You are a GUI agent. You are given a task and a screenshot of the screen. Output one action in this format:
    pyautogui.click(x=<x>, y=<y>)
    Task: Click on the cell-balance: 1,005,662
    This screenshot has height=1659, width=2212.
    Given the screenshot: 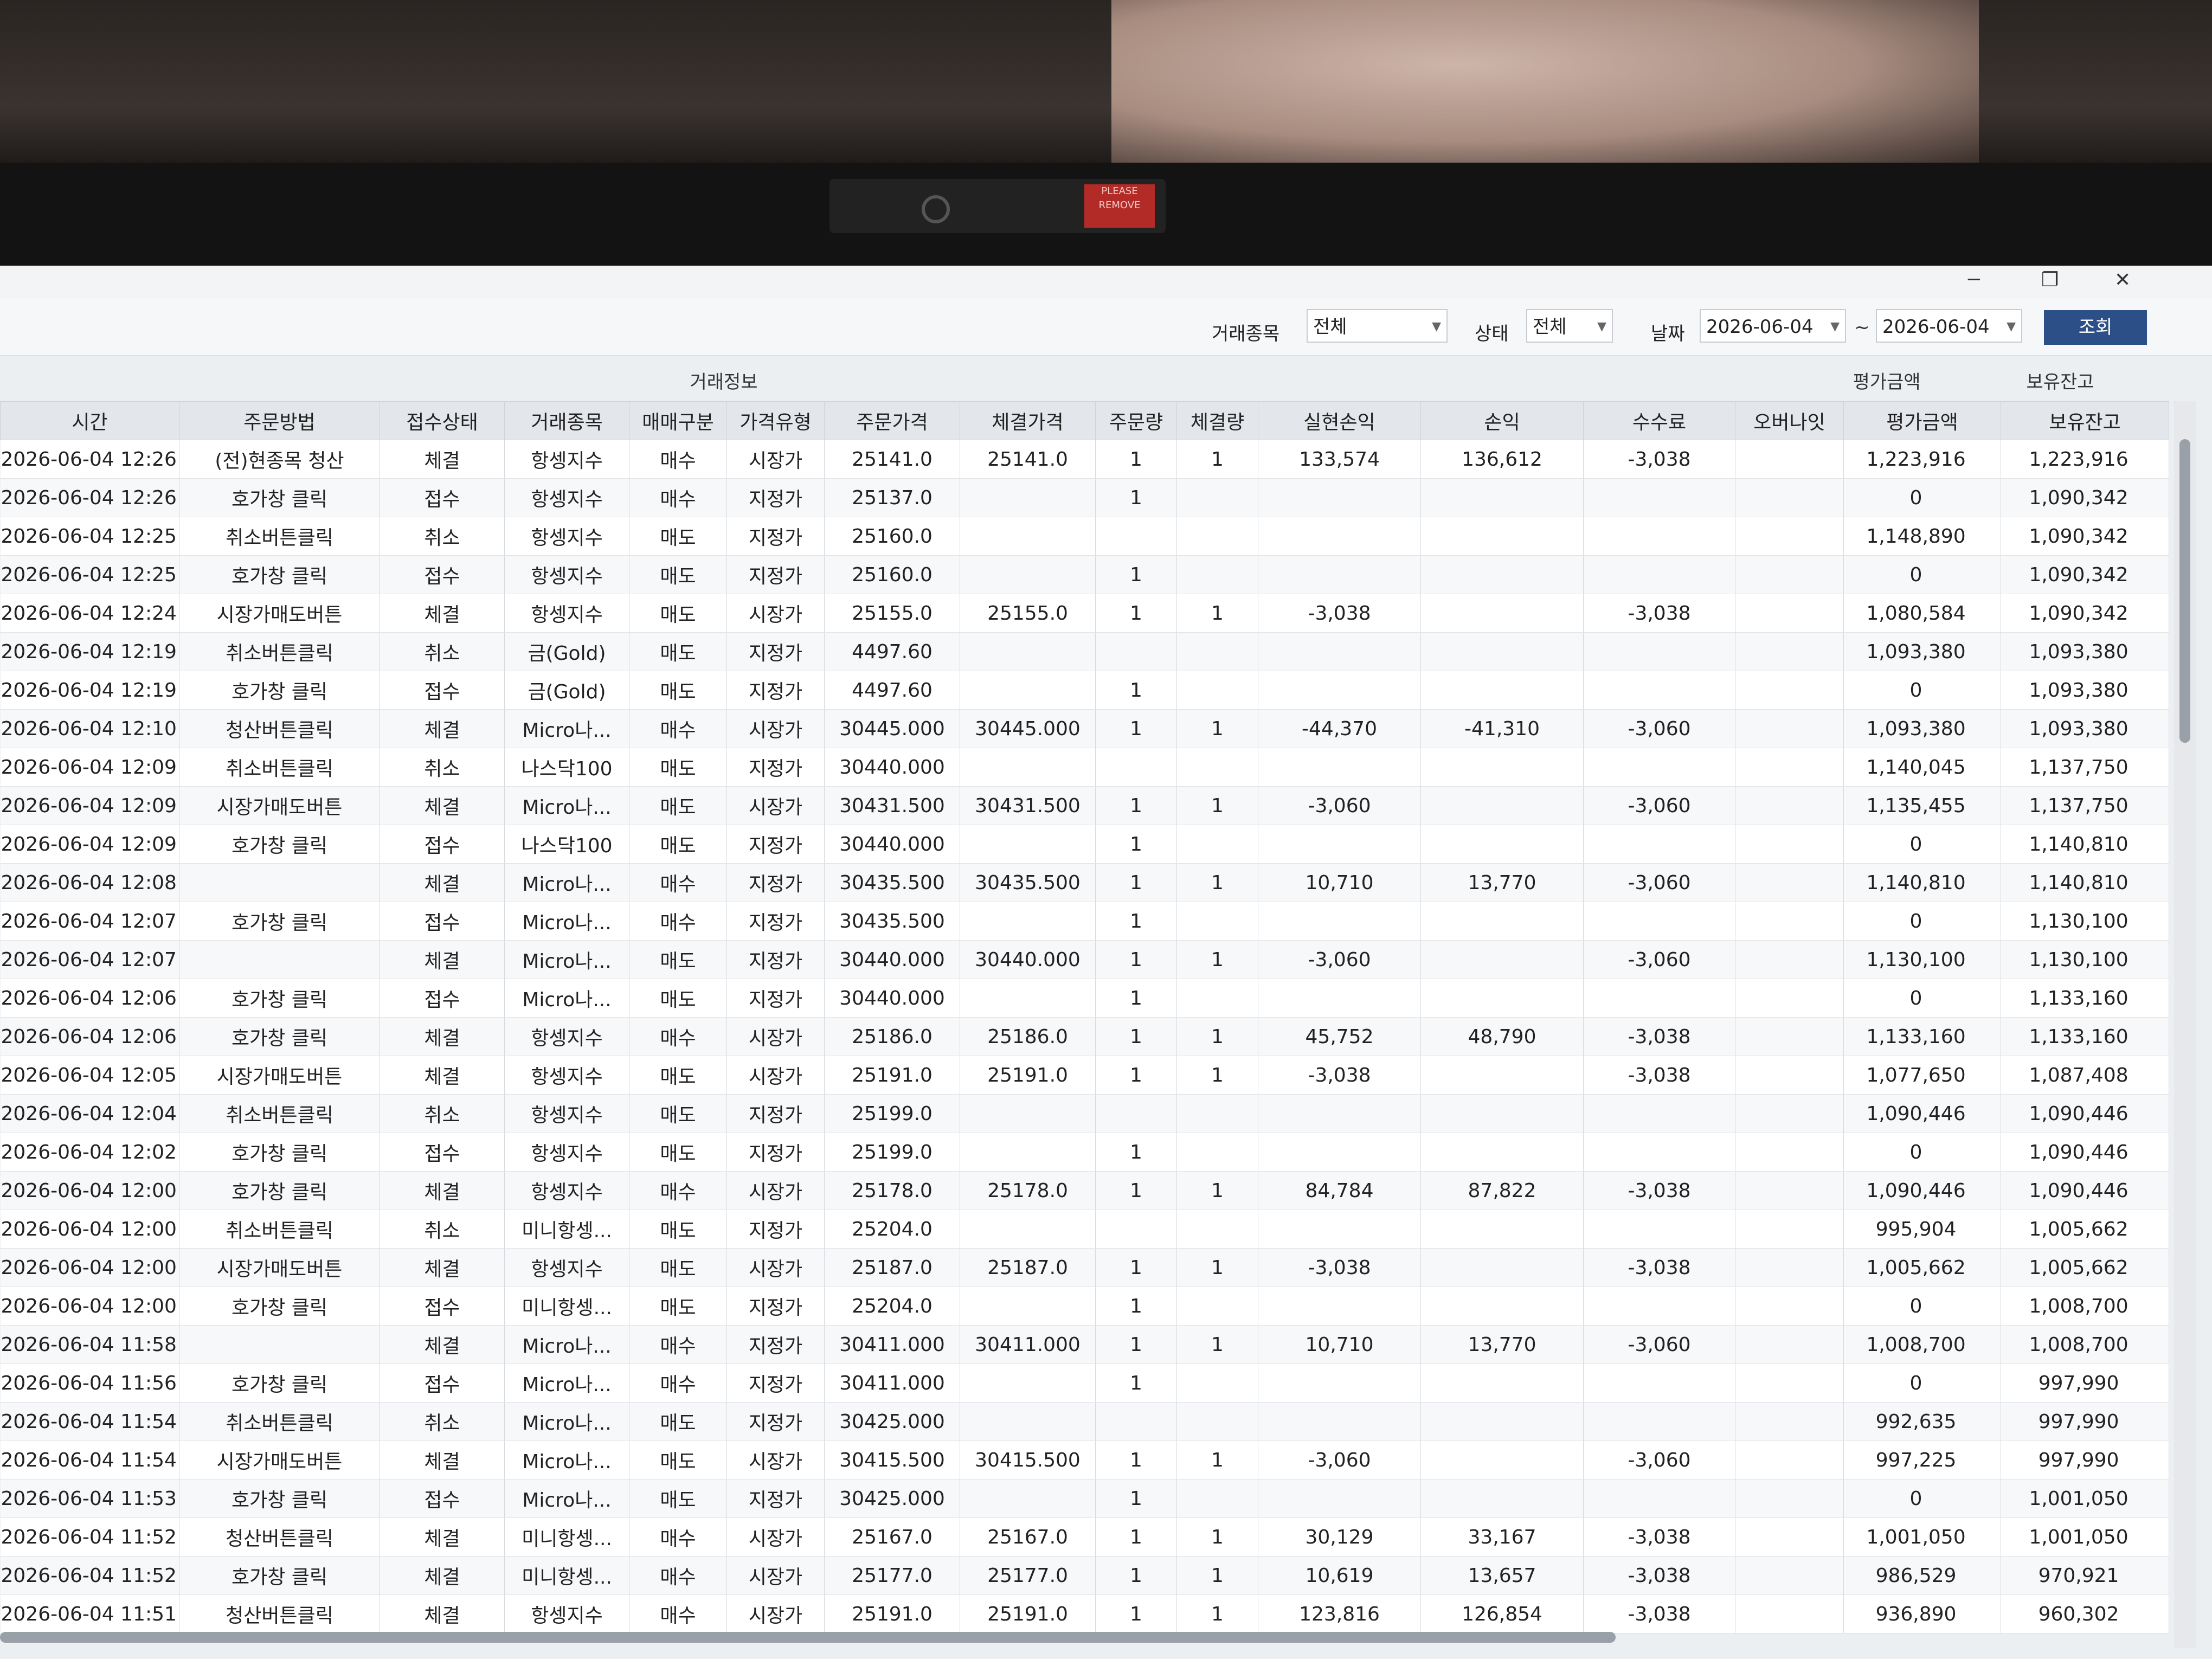 What is the action you would take?
    pyautogui.click(x=2085, y=1267)
    